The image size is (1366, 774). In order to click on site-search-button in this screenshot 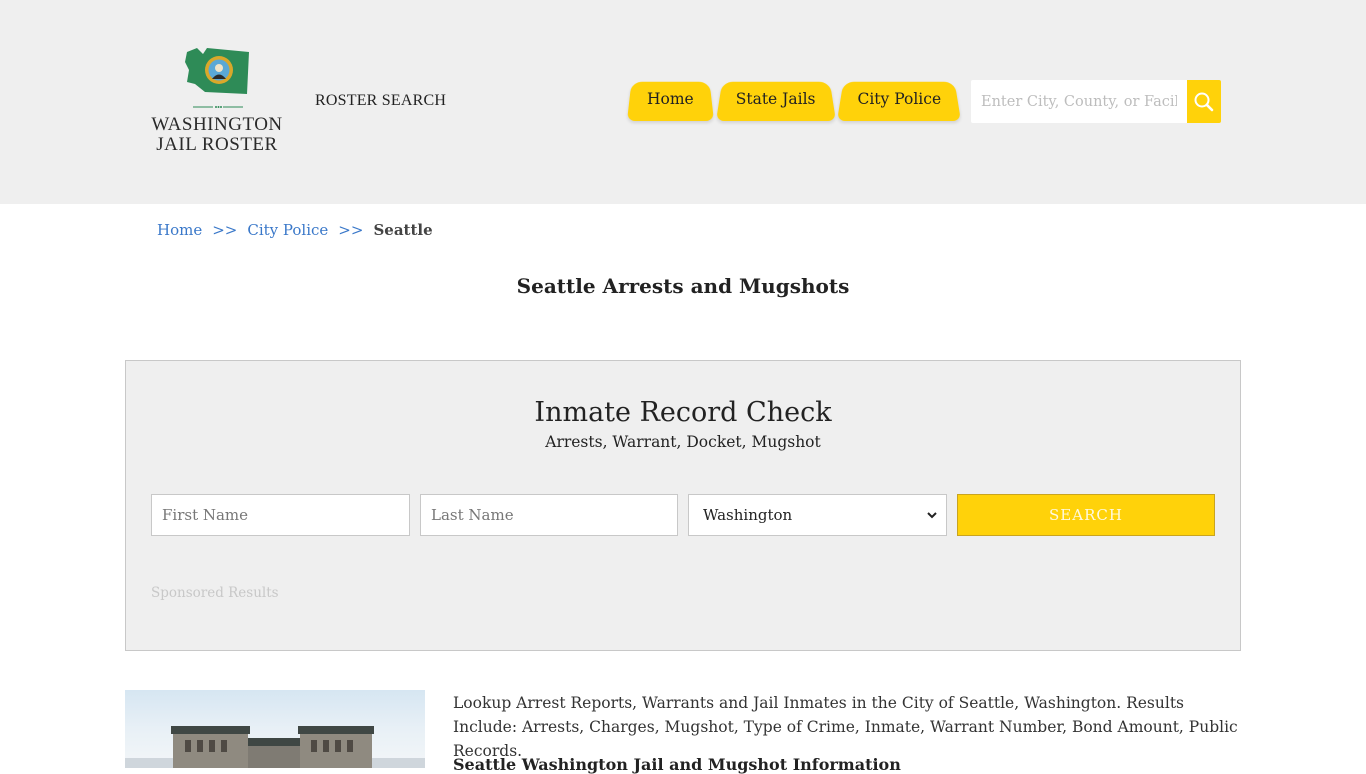, I will do `click(1204, 101)`.